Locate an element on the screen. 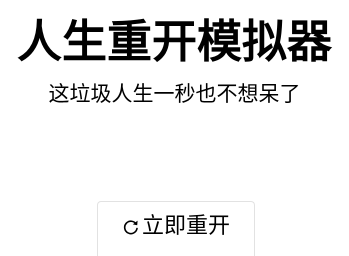  restart-button: 立即重开 is located at coordinates (176, 228).